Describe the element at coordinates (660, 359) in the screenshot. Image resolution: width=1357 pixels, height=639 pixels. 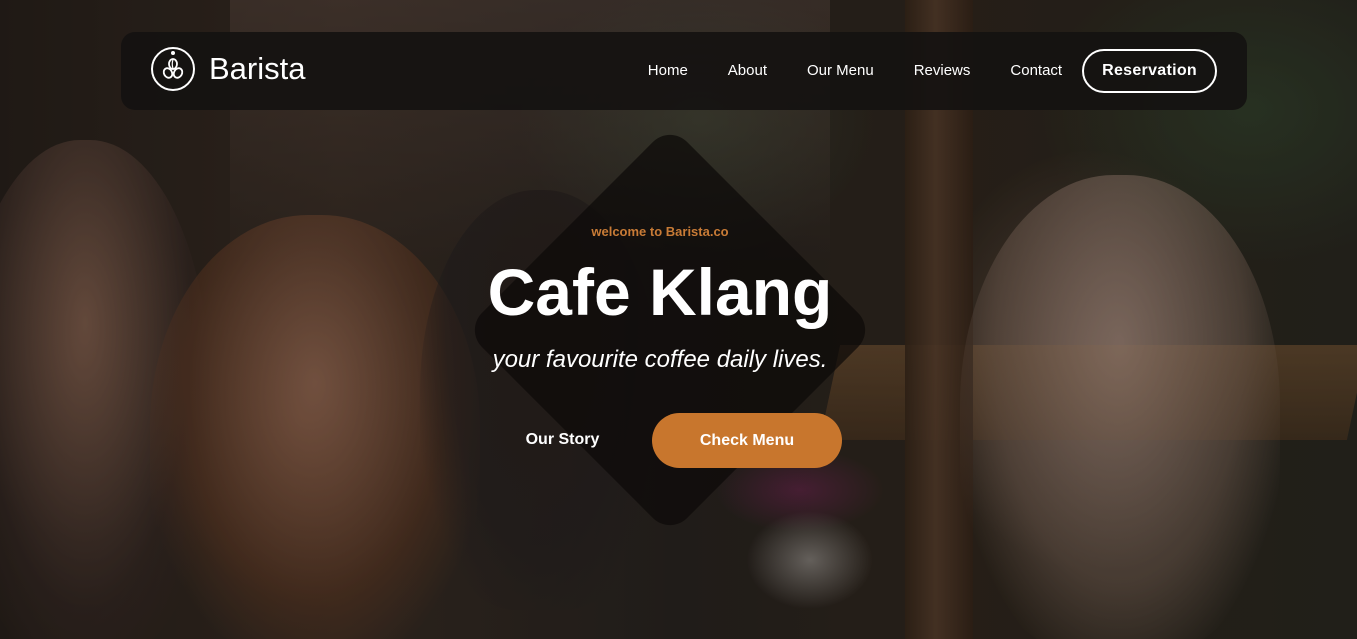
I see `hero-subtitle: your favourite coffee daily lives.` at that location.